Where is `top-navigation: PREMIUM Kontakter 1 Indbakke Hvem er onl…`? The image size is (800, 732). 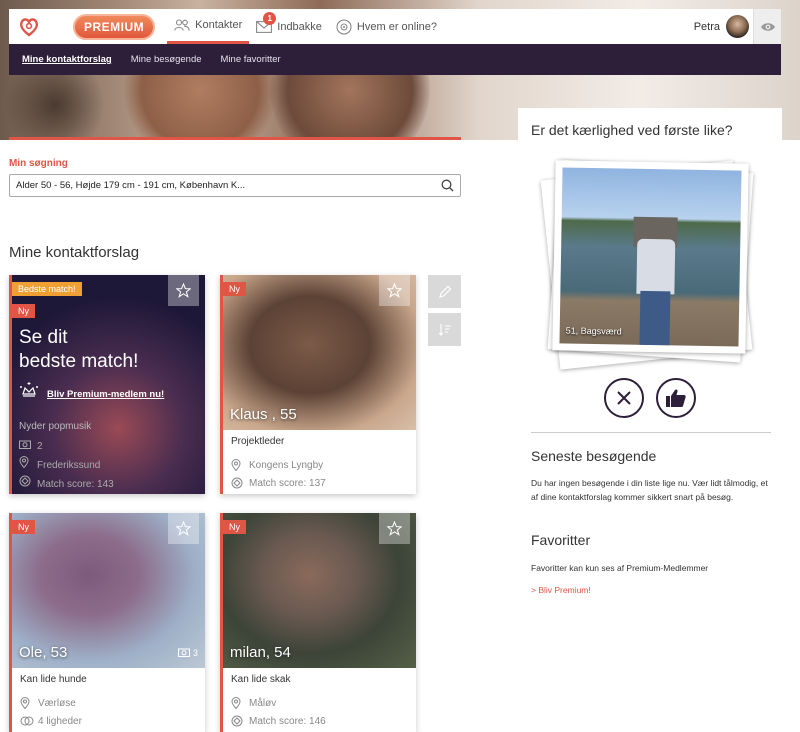 top-navigation: PREMIUM Kontakter 1 Indbakke Hvem er onl… is located at coordinates (395, 26).